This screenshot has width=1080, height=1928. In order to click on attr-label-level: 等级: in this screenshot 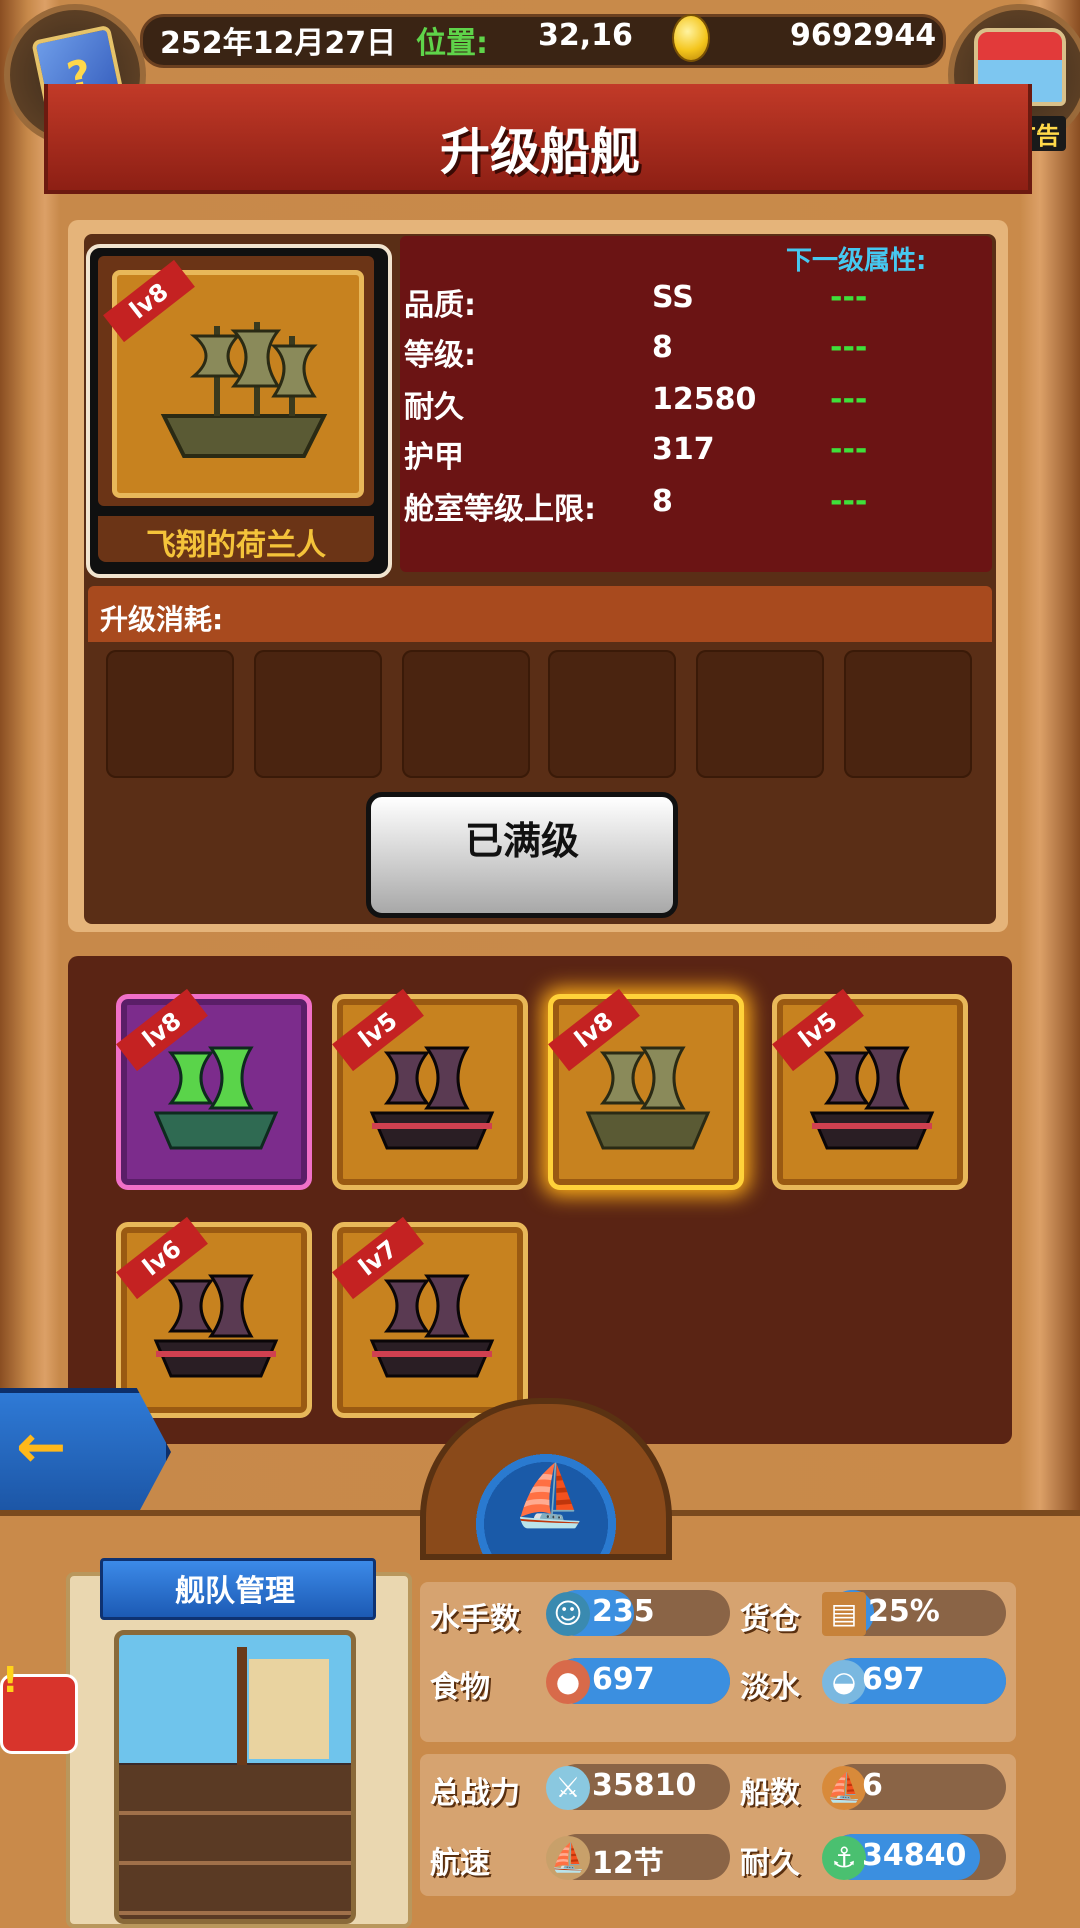, I will do `click(440, 355)`.